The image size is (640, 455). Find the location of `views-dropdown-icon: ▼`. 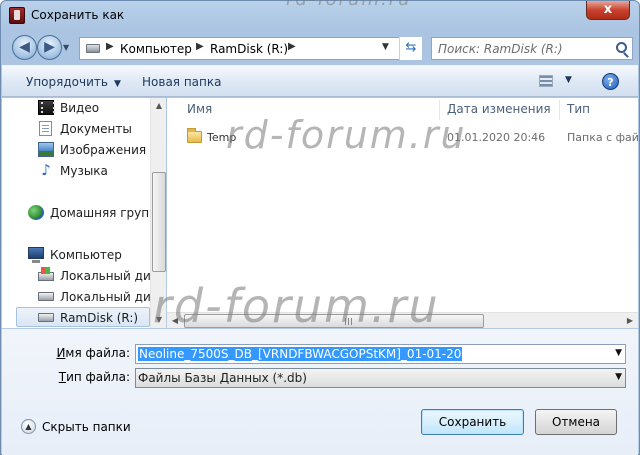

views-dropdown-icon: ▼ is located at coordinates (568, 80).